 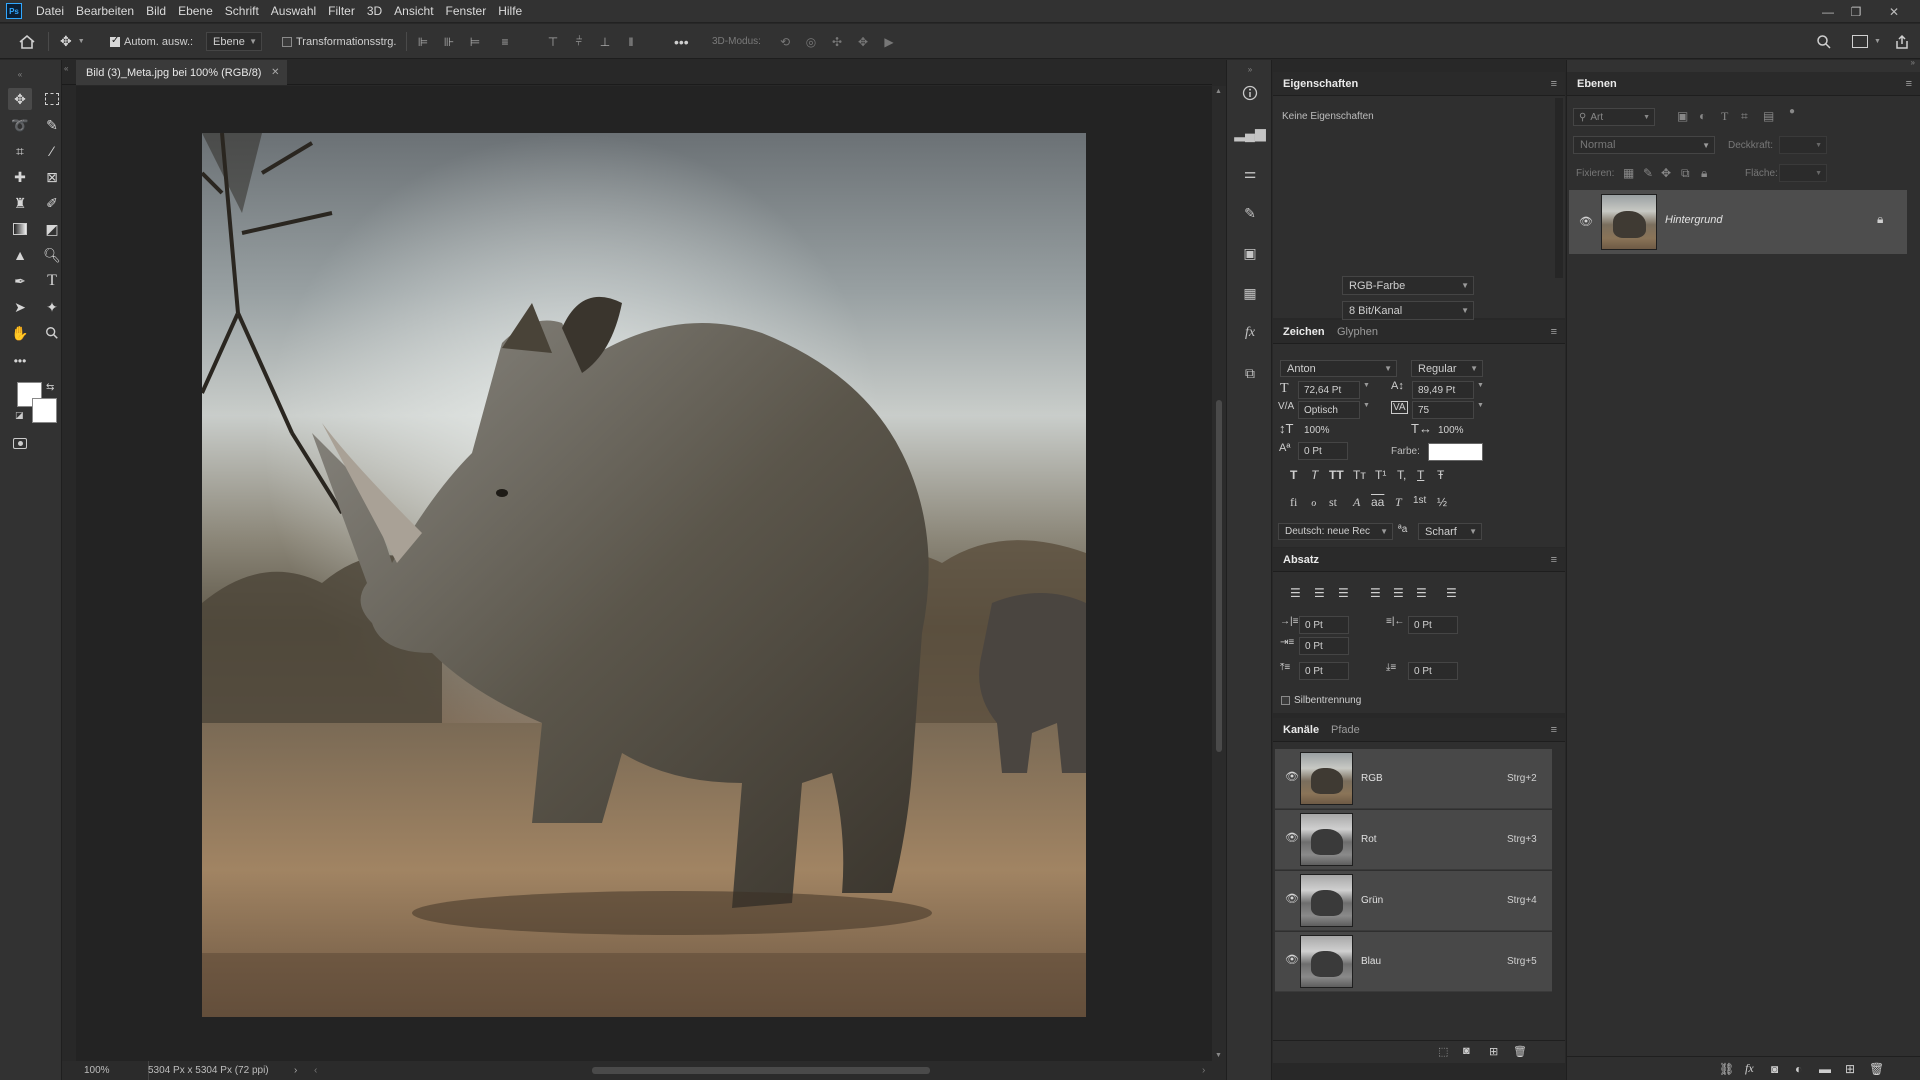 What do you see at coordinates (20, 229) in the screenshot?
I see `gradient-tool-icon` at bounding box center [20, 229].